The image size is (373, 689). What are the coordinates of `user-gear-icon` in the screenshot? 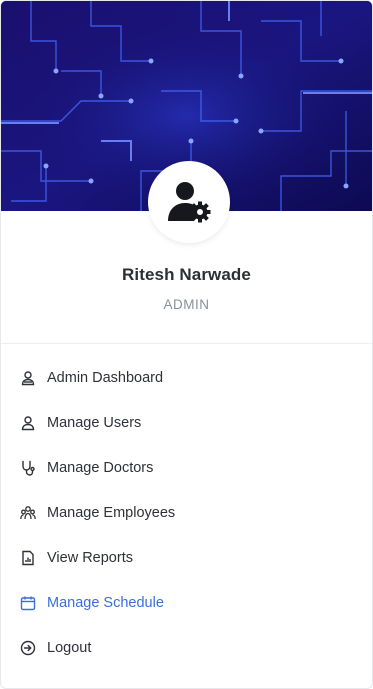 It's located at (189, 202).